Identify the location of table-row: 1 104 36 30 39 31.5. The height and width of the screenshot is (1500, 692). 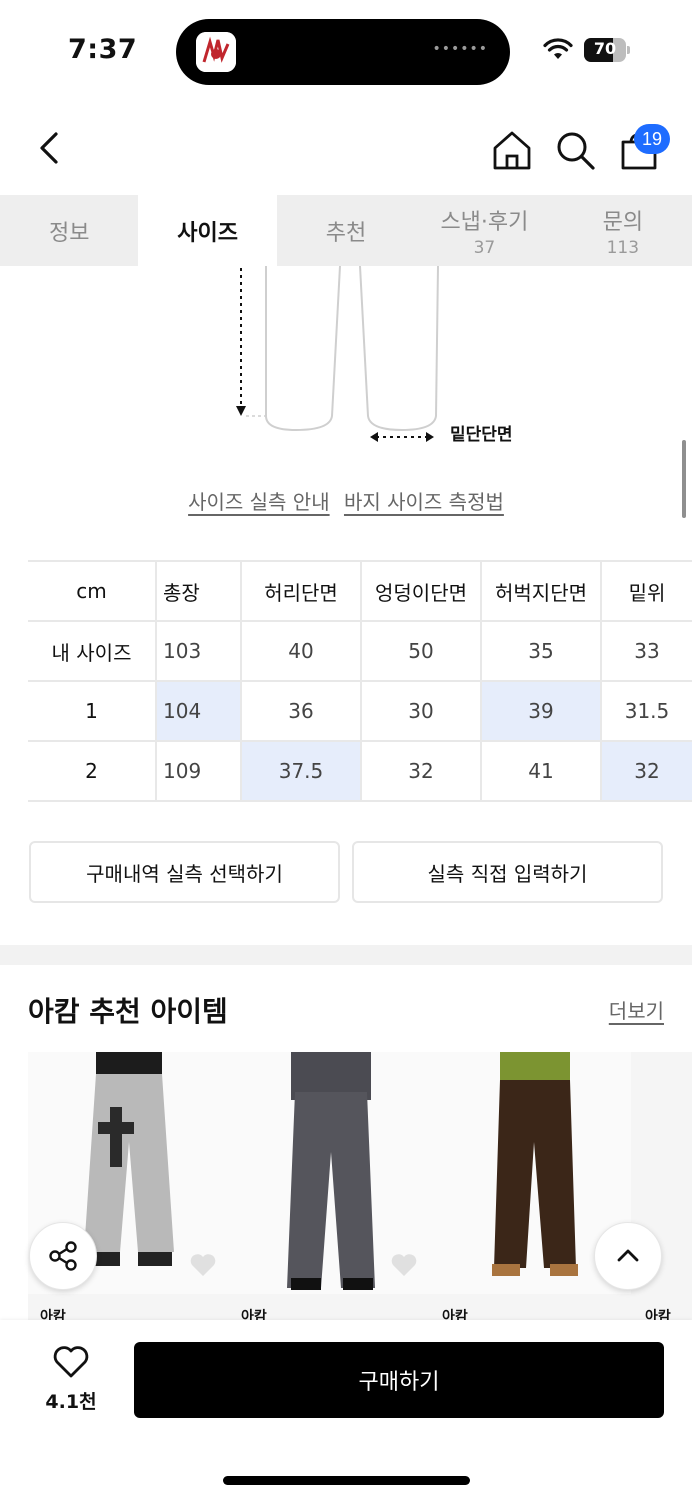
(360, 710).